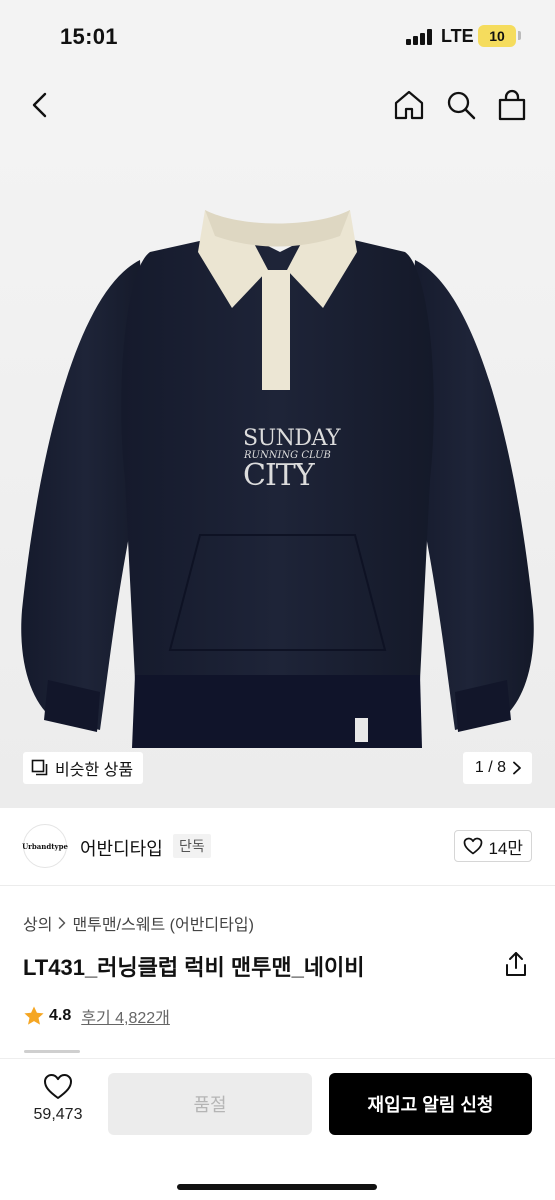 This screenshot has height=1200, width=555. I want to click on breadcrumb-subcategory: 맨투맨/스웨트 (어반디타입), so click(162, 923).